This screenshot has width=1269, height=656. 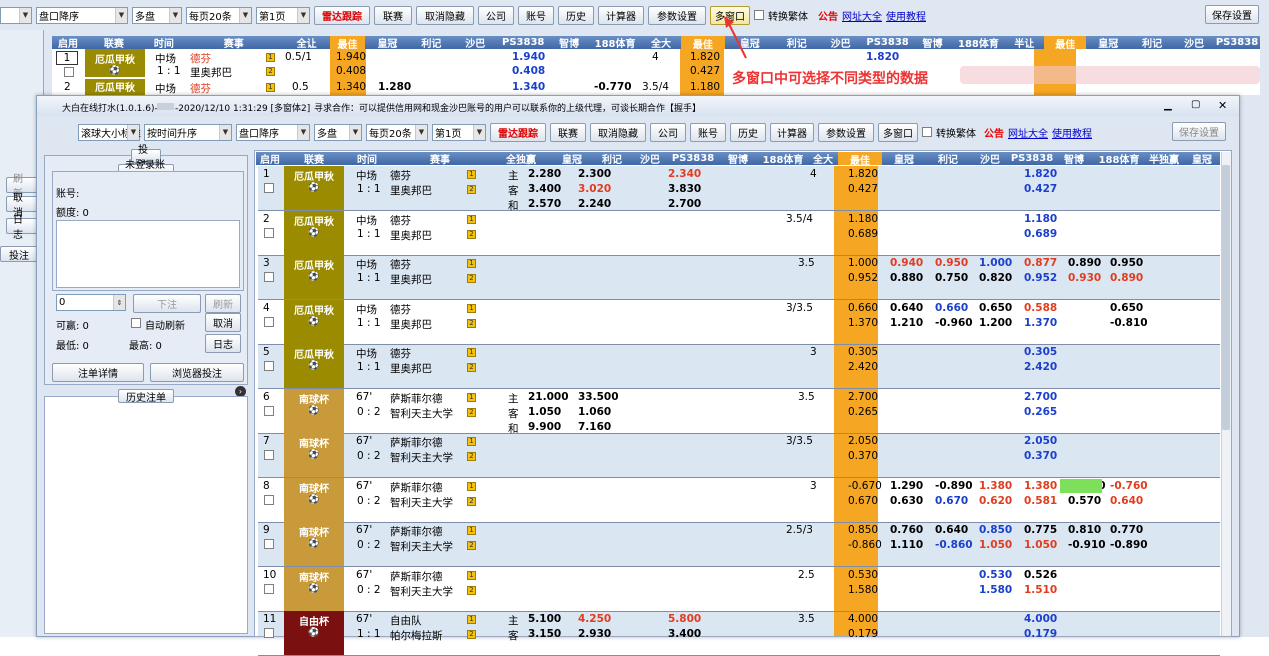 I want to click on browser-bet-button: 浏览器投注, so click(x=197, y=372).